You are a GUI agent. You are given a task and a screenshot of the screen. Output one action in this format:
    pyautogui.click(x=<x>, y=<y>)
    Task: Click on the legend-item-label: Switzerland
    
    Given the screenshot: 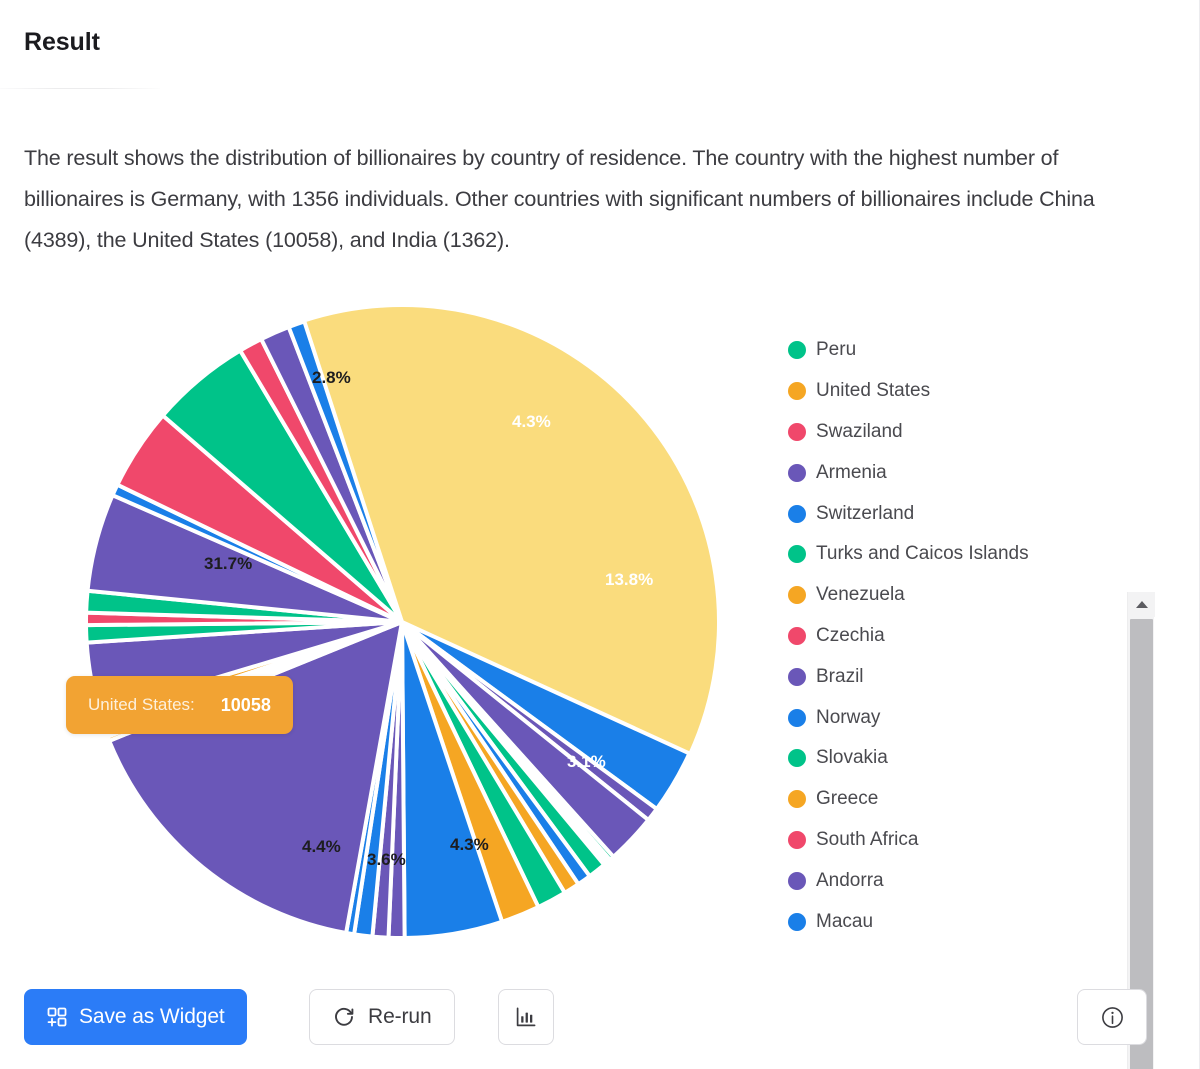 What is the action you would take?
    pyautogui.click(x=865, y=513)
    